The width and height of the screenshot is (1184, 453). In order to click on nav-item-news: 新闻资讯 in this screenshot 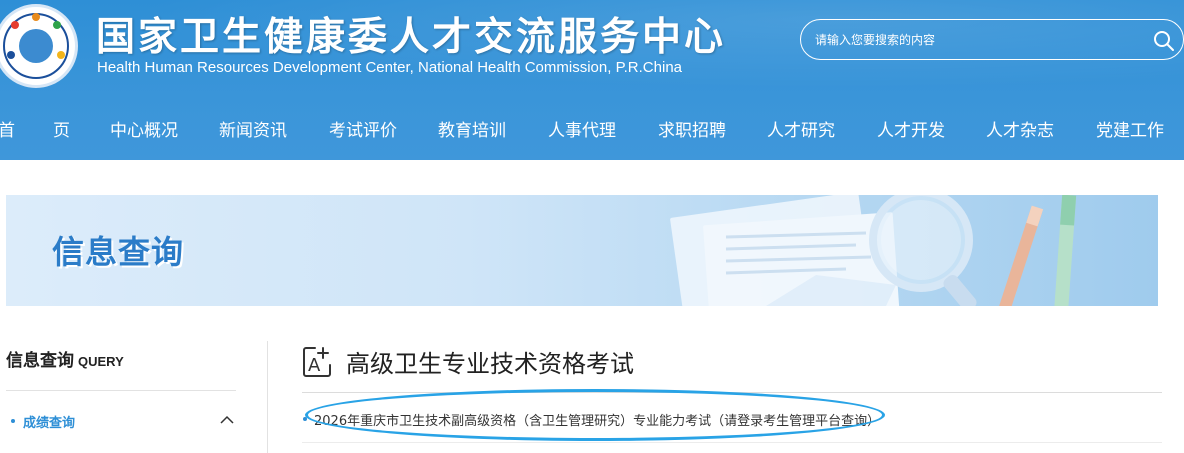, I will do `click(253, 128)`.